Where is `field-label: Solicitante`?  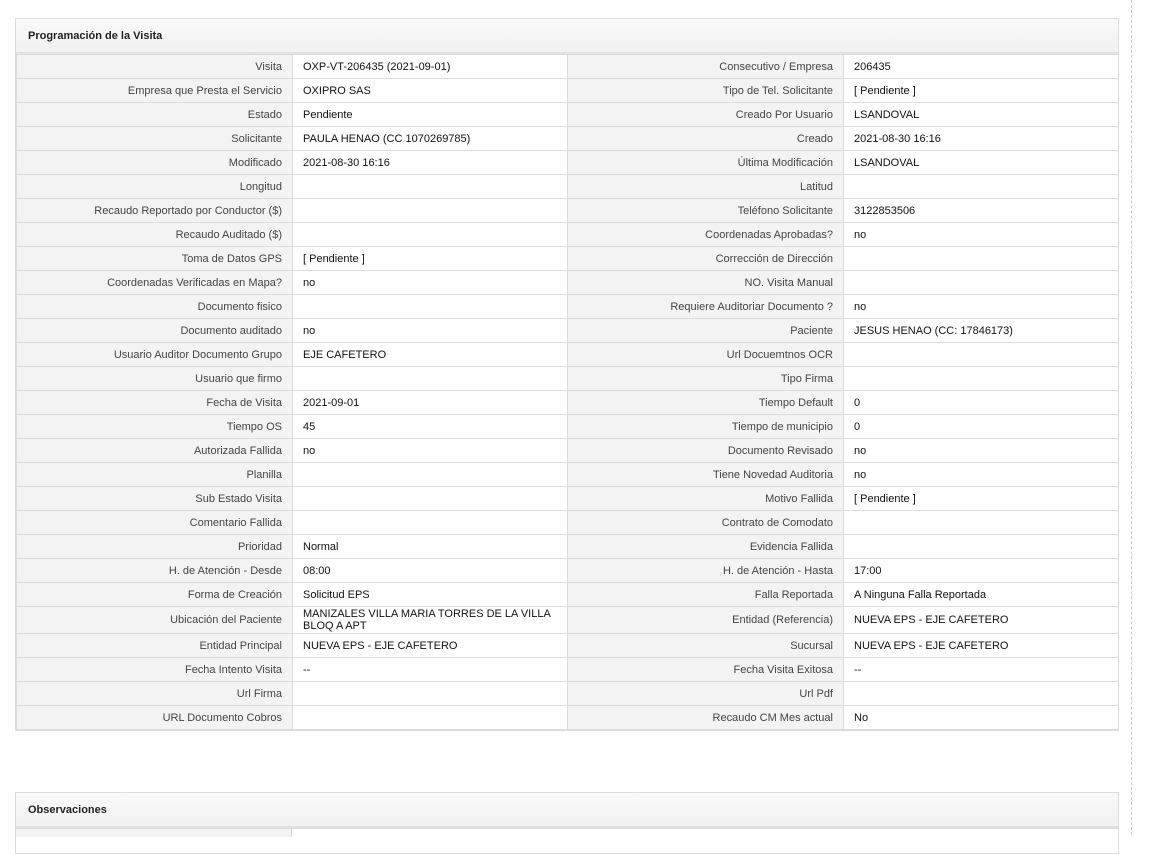
field-label: Solicitante is located at coordinates (154, 138).